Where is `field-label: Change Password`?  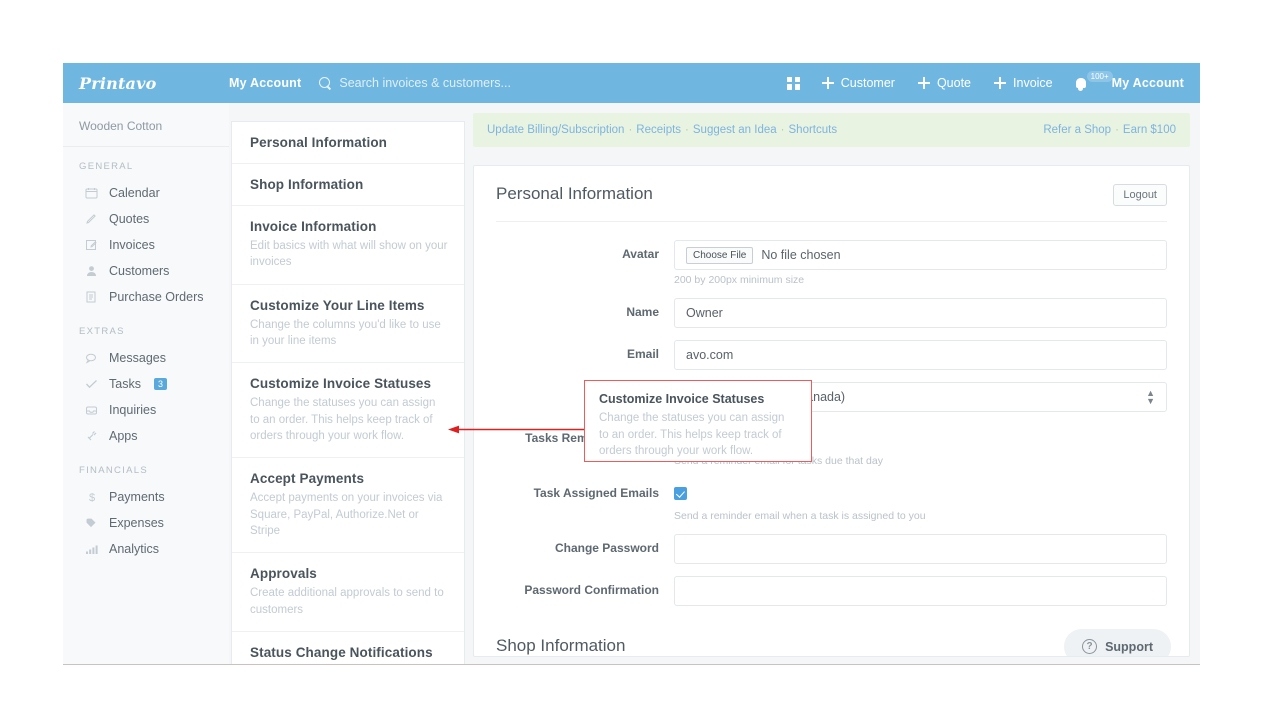
field-label: Change Password is located at coordinates (606, 548).